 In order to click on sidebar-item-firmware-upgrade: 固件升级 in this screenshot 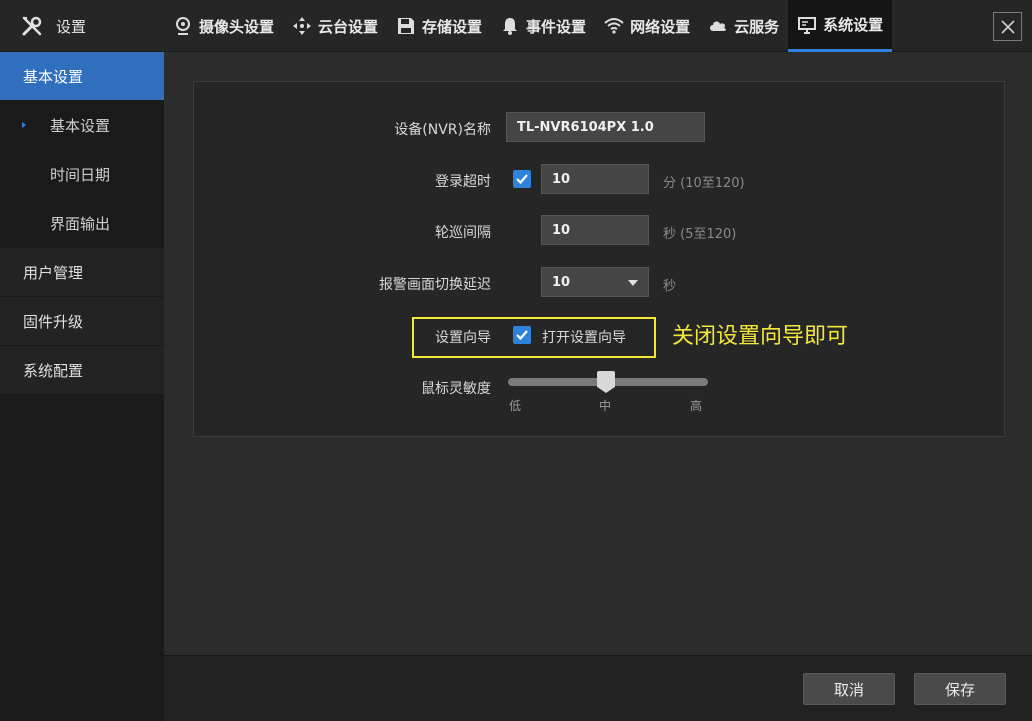, I will do `click(82, 321)`.